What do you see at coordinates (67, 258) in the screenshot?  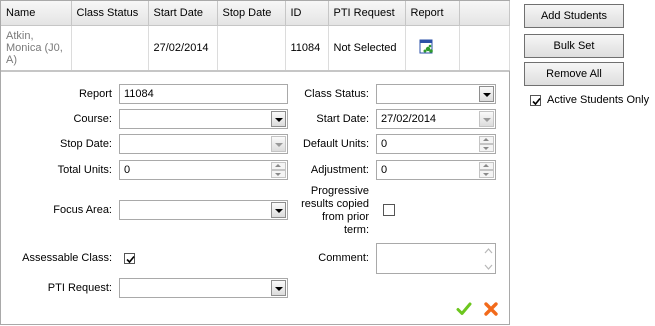 I see `assessable-class-label: Assessable Class:` at bounding box center [67, 258].